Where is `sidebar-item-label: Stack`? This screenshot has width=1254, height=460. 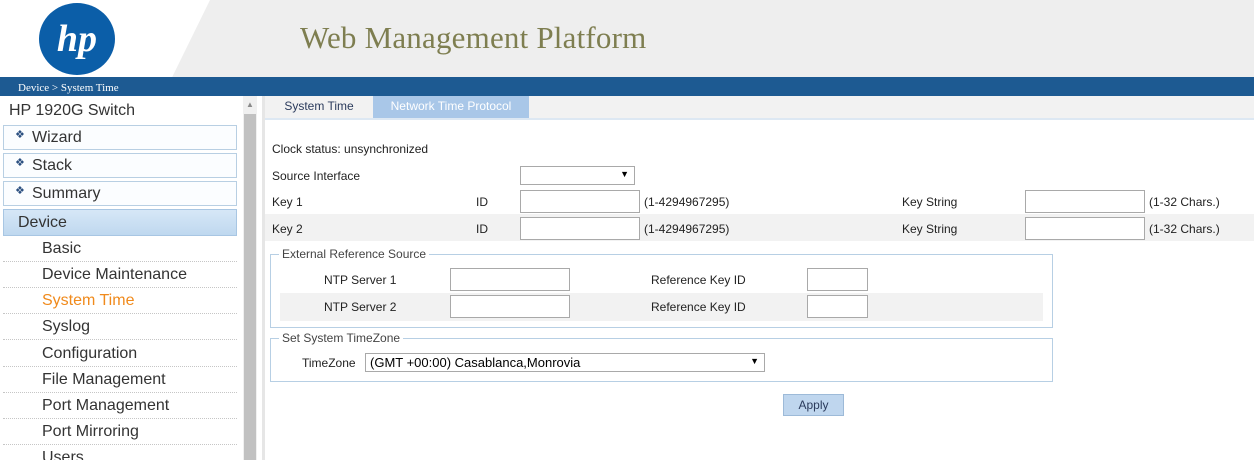 sidebar-item-label: Stack is located at coordinates (52, 165).